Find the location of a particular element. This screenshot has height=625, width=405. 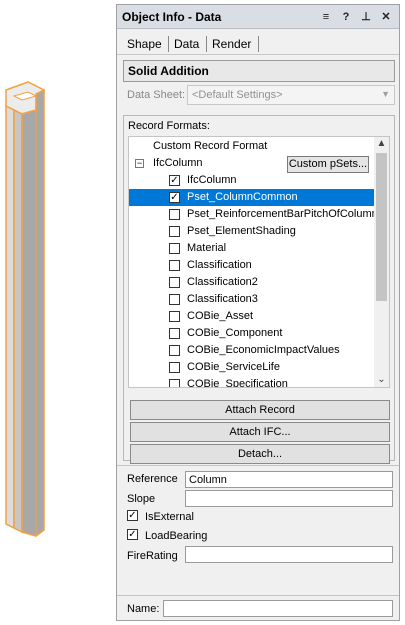

fire-rating-label: FireRating is located at coordinates (152, 556).